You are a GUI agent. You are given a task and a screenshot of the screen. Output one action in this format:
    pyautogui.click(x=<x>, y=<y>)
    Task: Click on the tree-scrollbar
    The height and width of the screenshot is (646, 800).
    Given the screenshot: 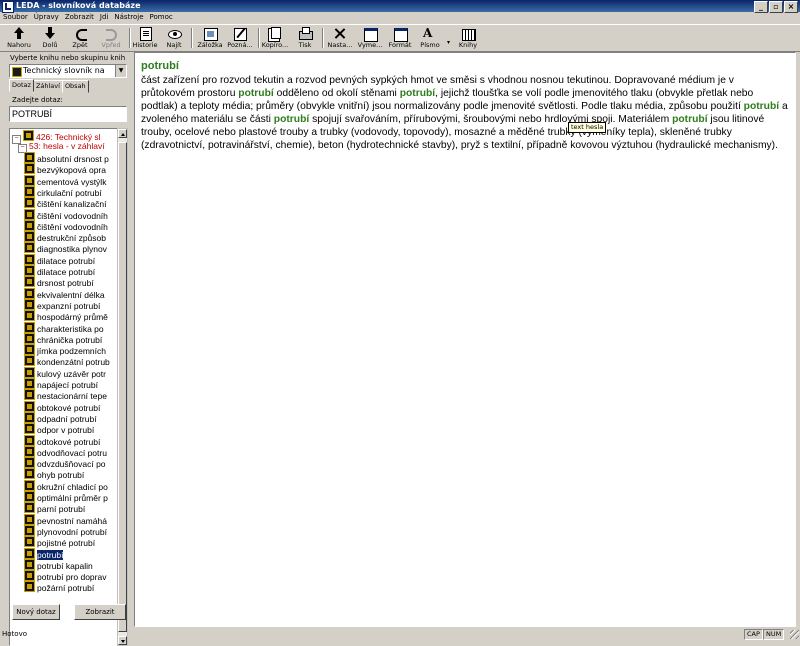 What is the action you would take?
    pyautogui.click(x=122, y=387)
    